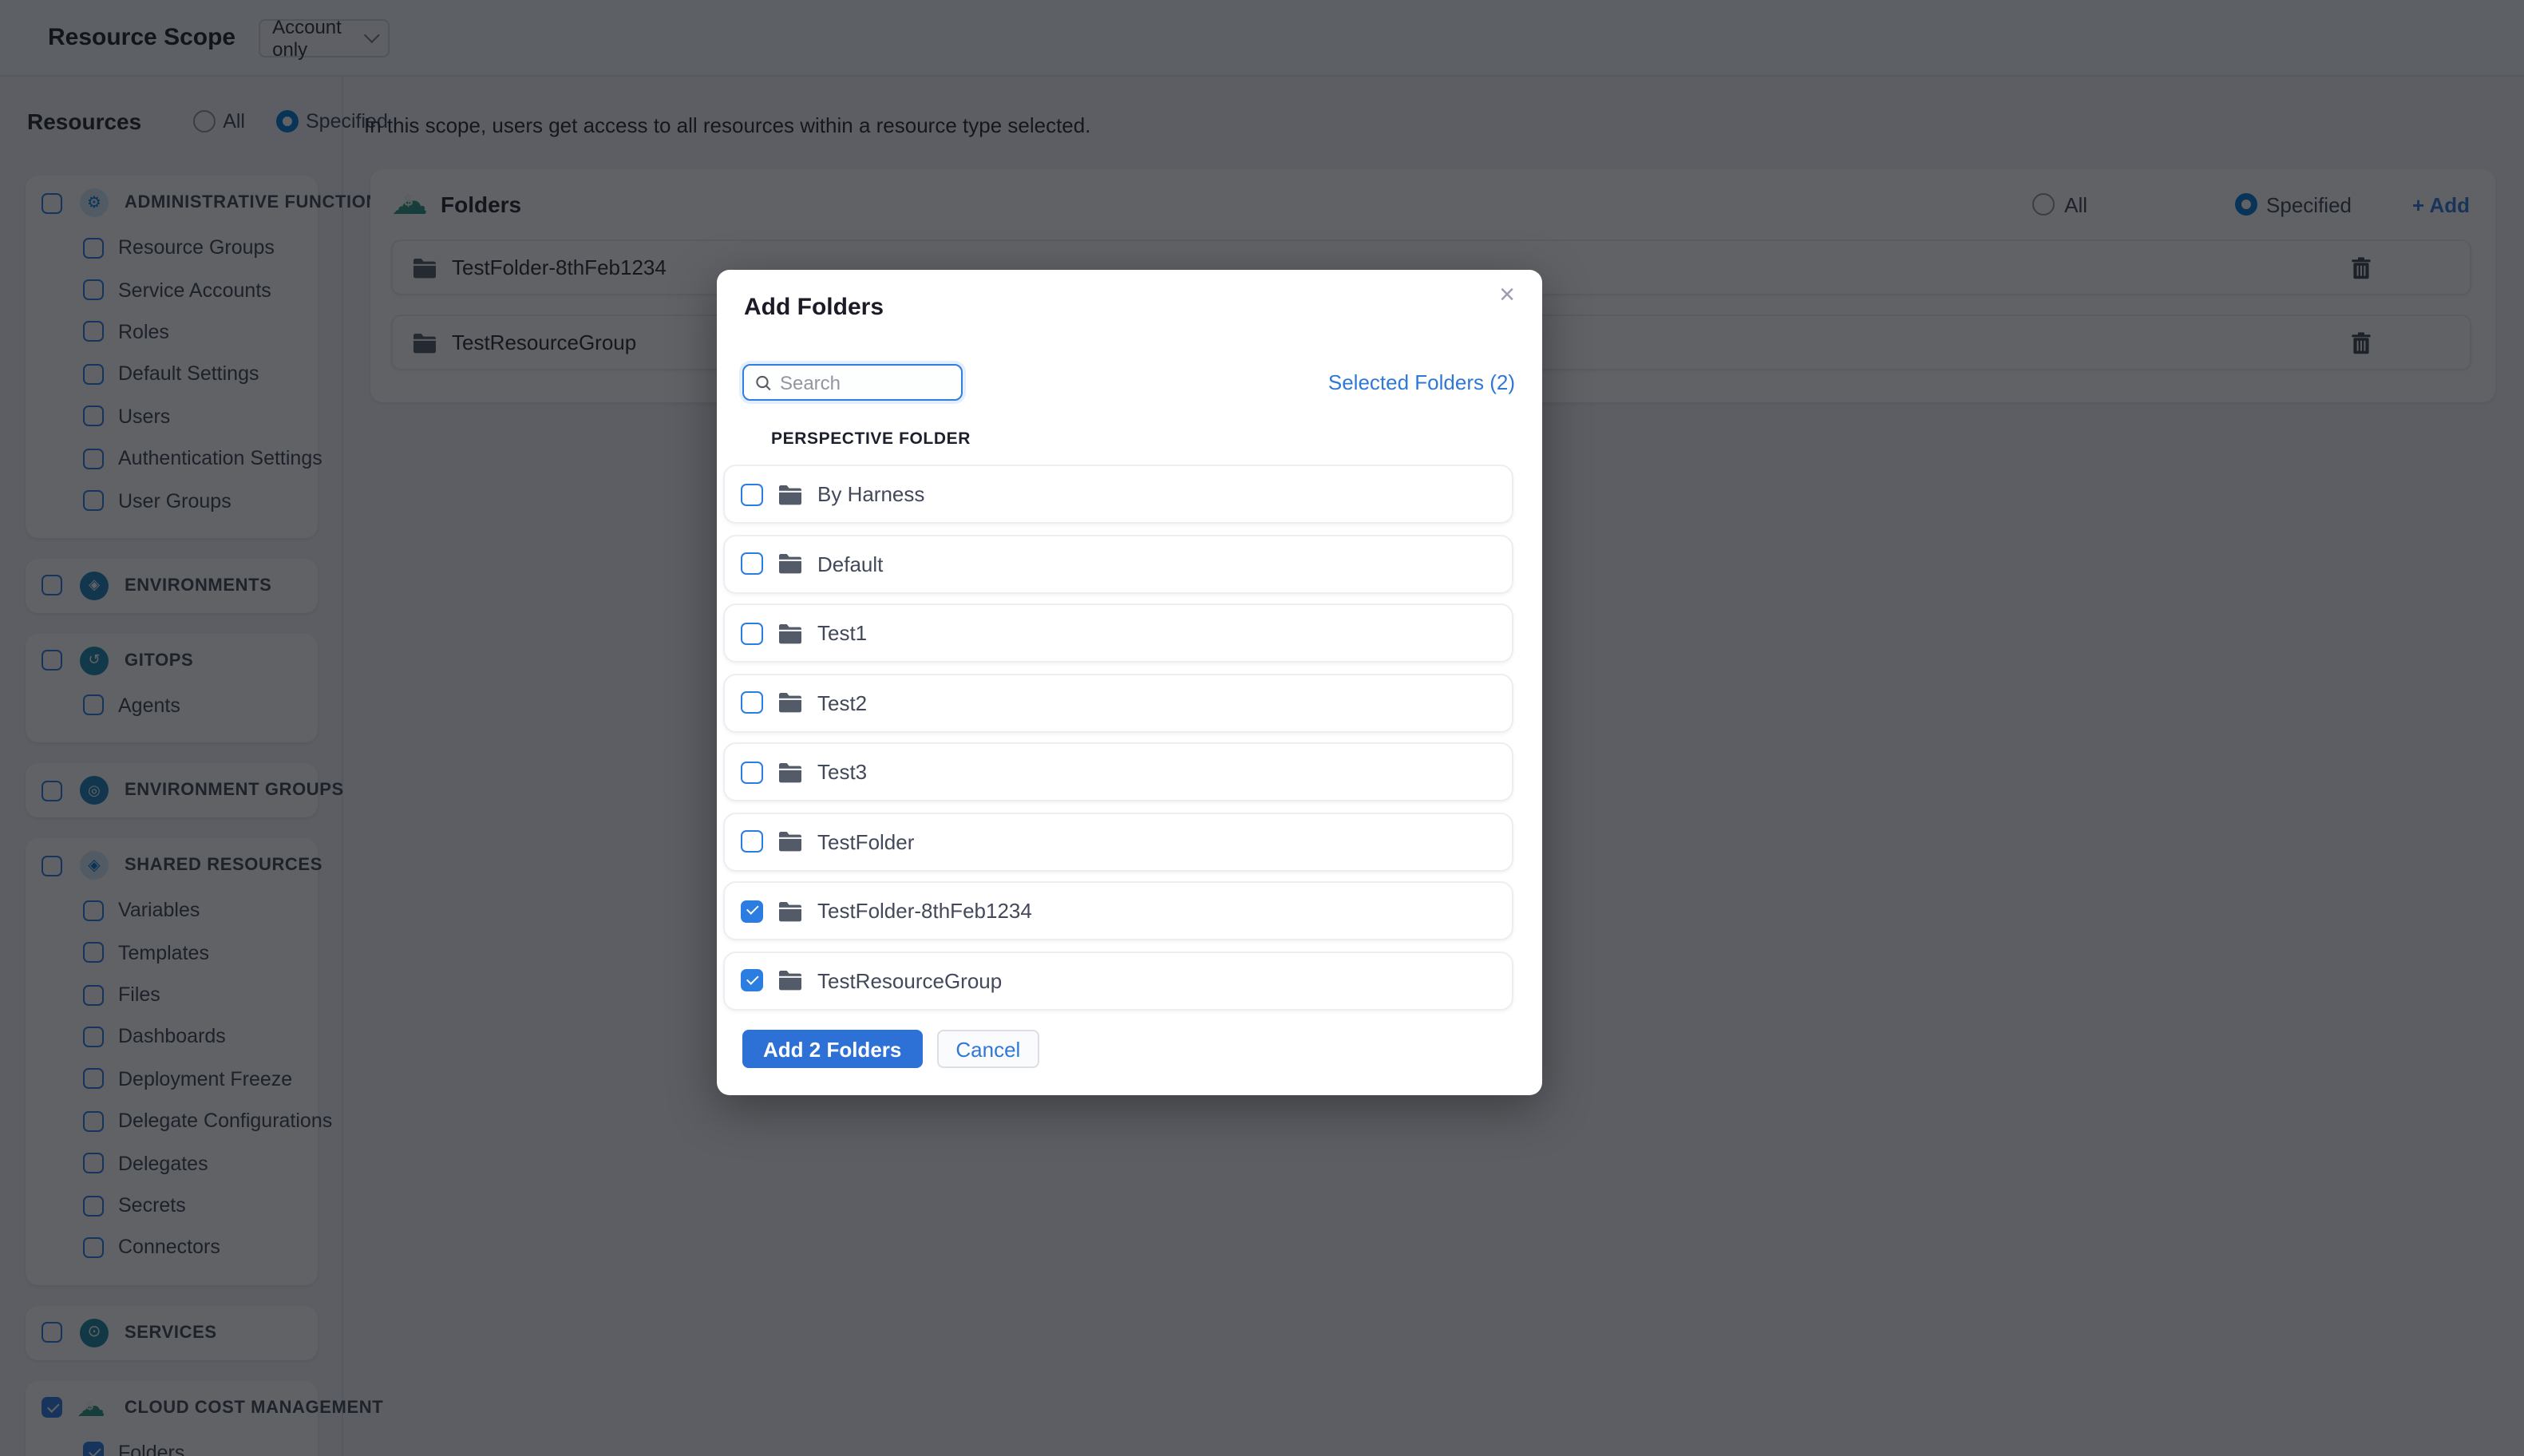  What do you see at coordinates (864, 382) in the screenshot?
I see `search-input` at bounding box center [864, 382].